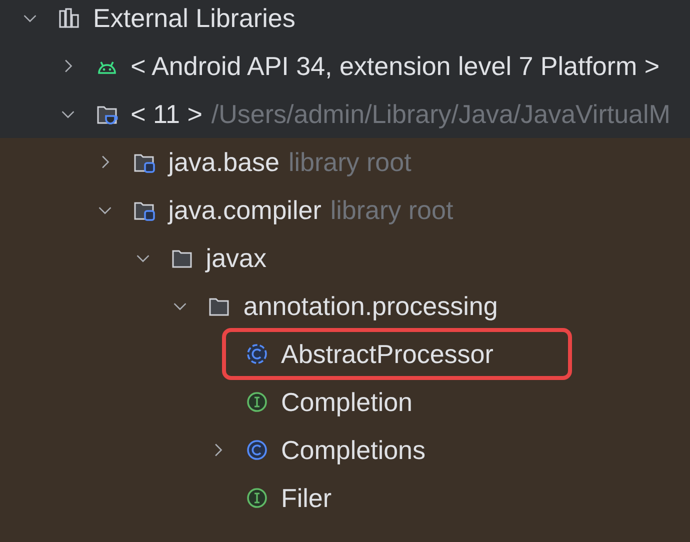 This screenshot has width=690, height=542. I want to click on abstract-class-icon, so click(257, 354).